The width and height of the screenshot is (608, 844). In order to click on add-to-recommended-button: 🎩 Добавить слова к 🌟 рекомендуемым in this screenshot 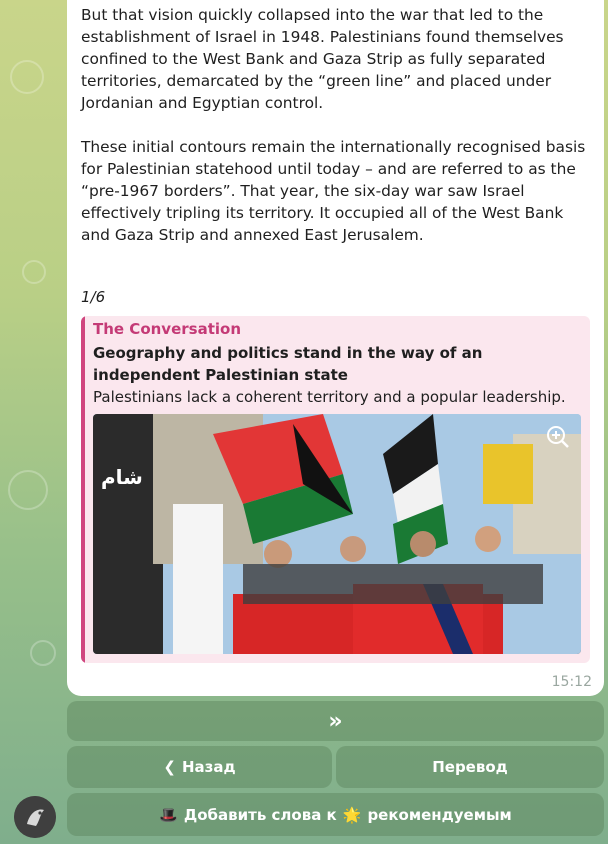, I will do `click(335, 814)`.